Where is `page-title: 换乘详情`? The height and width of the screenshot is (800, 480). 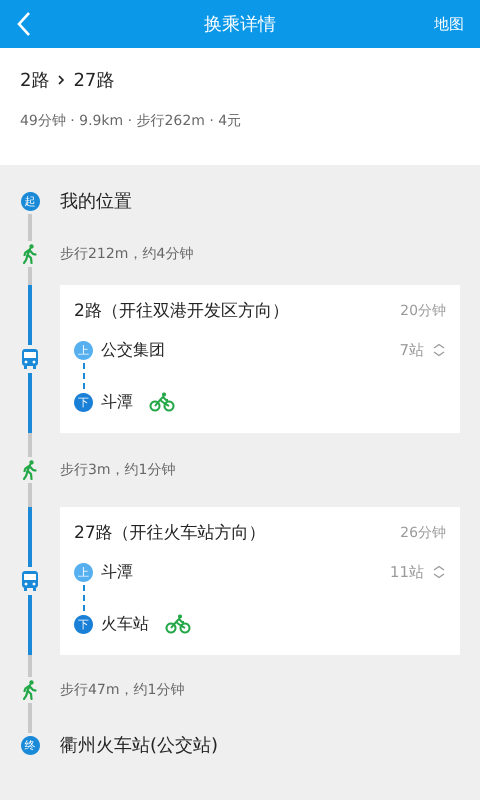 page-title: 换乘详情 is located at coordinates (240, 24).